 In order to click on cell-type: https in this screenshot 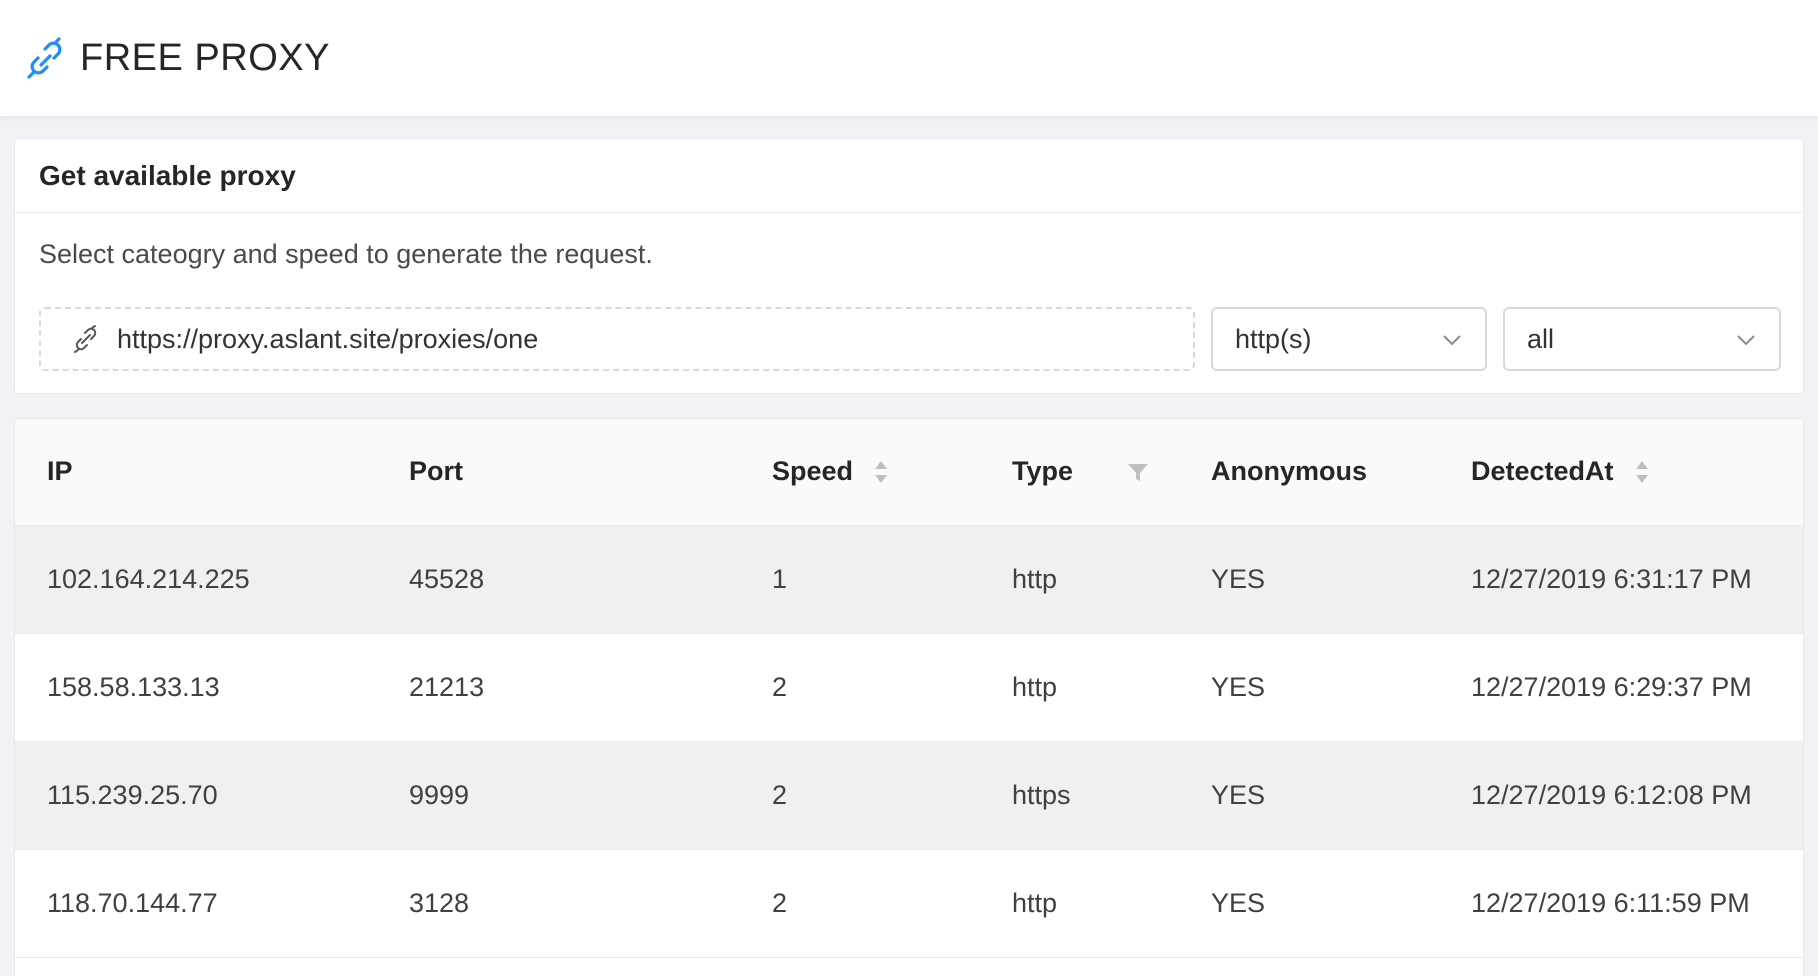, I will do `click(1079, 795)`.